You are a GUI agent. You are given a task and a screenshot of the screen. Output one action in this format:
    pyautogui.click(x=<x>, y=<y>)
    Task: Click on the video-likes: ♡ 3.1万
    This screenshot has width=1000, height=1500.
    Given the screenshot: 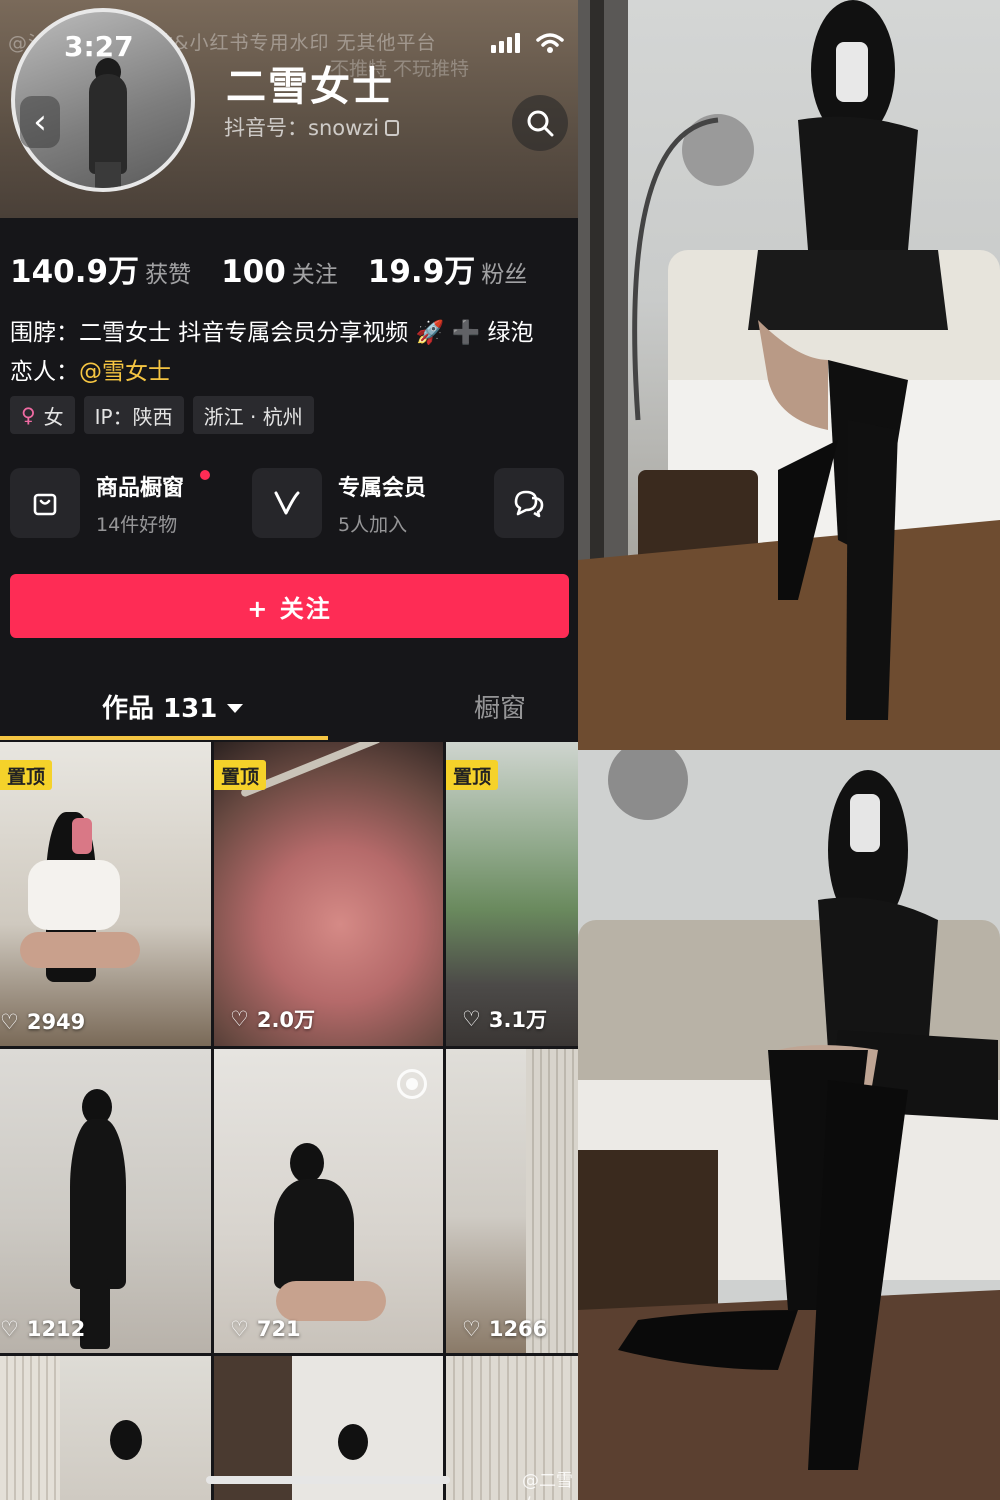 What is the action you would take?
    pyautogui.click(x=505, y=1019)
    